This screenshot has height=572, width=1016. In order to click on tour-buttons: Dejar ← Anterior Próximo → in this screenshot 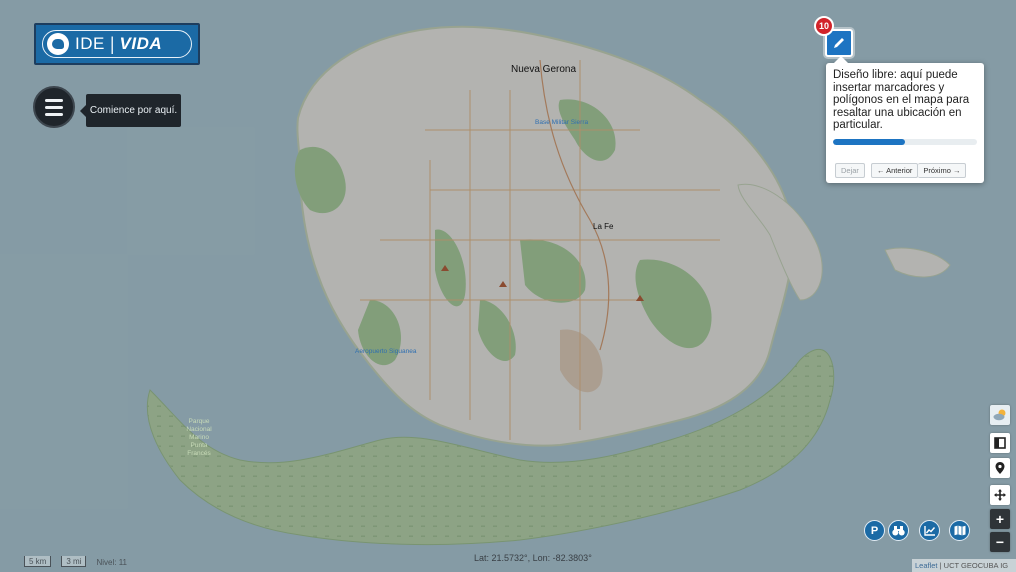, I will do `click(901, 170)`.